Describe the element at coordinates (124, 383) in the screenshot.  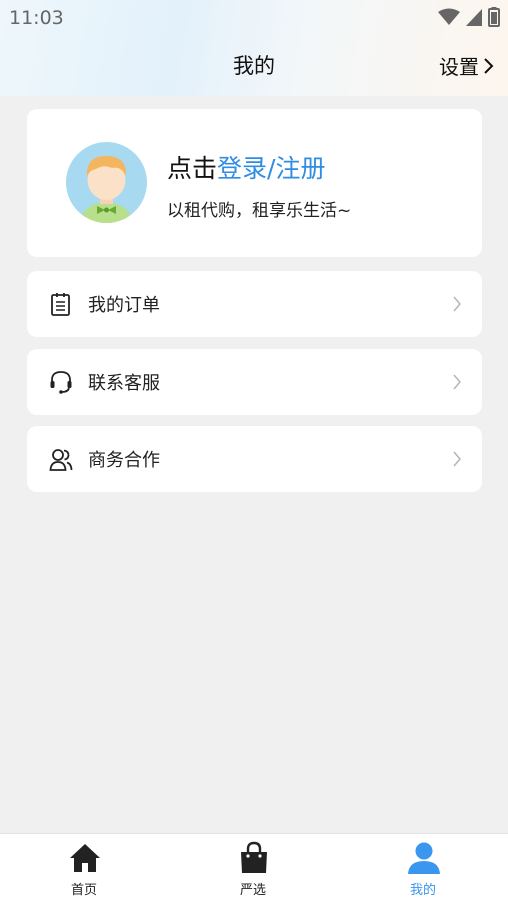
I see `menu-item-label: 联系客服` at that location.